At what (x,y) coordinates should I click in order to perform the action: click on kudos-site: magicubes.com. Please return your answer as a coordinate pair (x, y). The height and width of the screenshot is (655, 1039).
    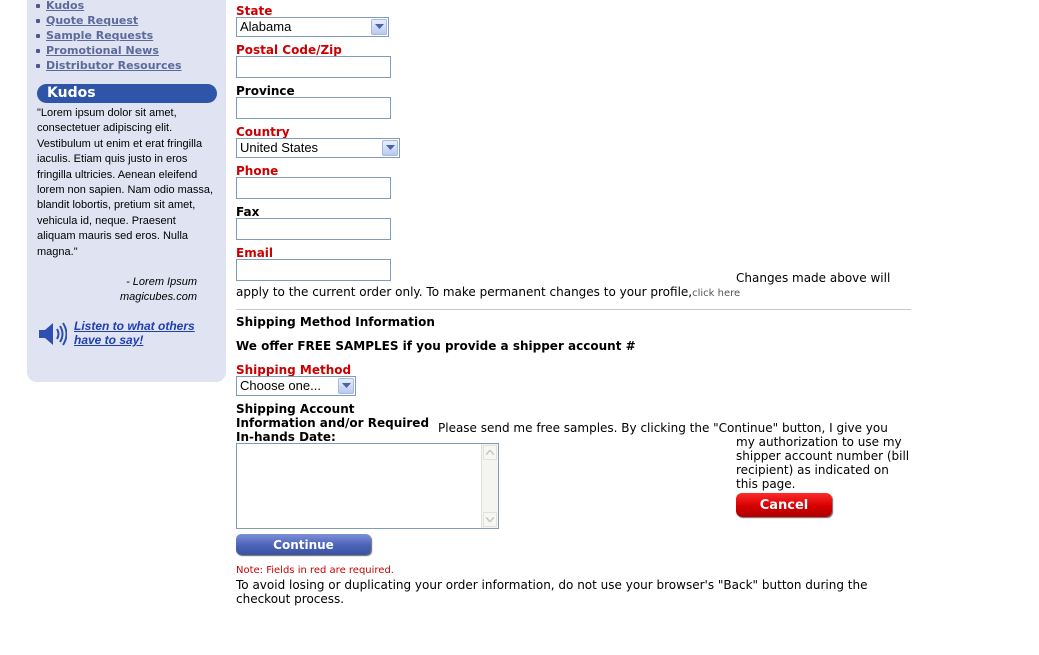
    Looking at the image, I should click on (158, 297).